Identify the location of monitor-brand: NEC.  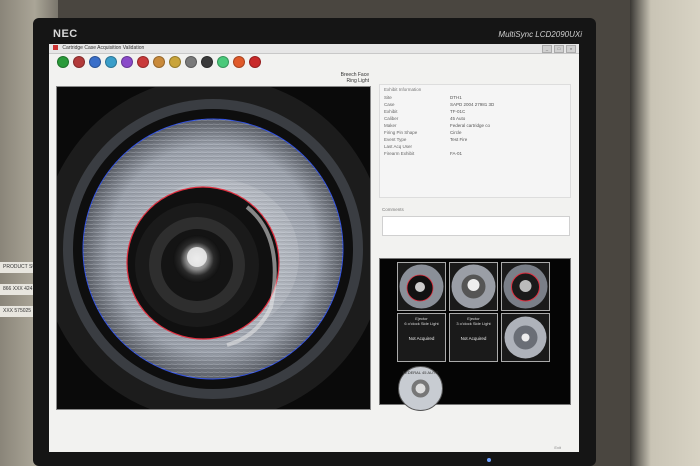
(65, 34).